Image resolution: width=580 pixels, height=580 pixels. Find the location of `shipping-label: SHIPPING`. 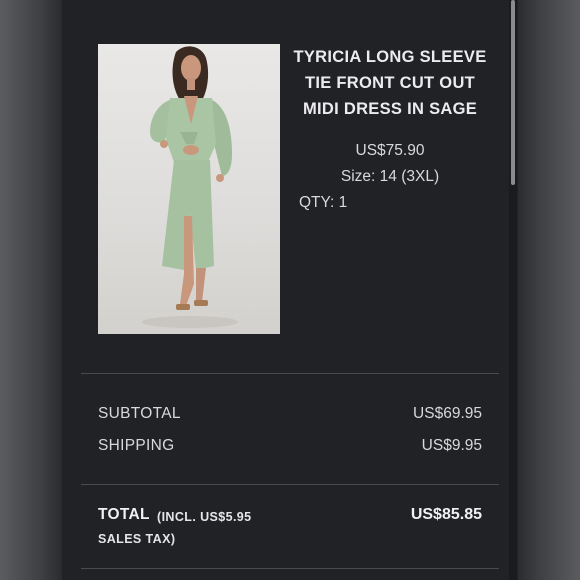

shipping-label: SHIPPING is located at coordinates (136, 445).